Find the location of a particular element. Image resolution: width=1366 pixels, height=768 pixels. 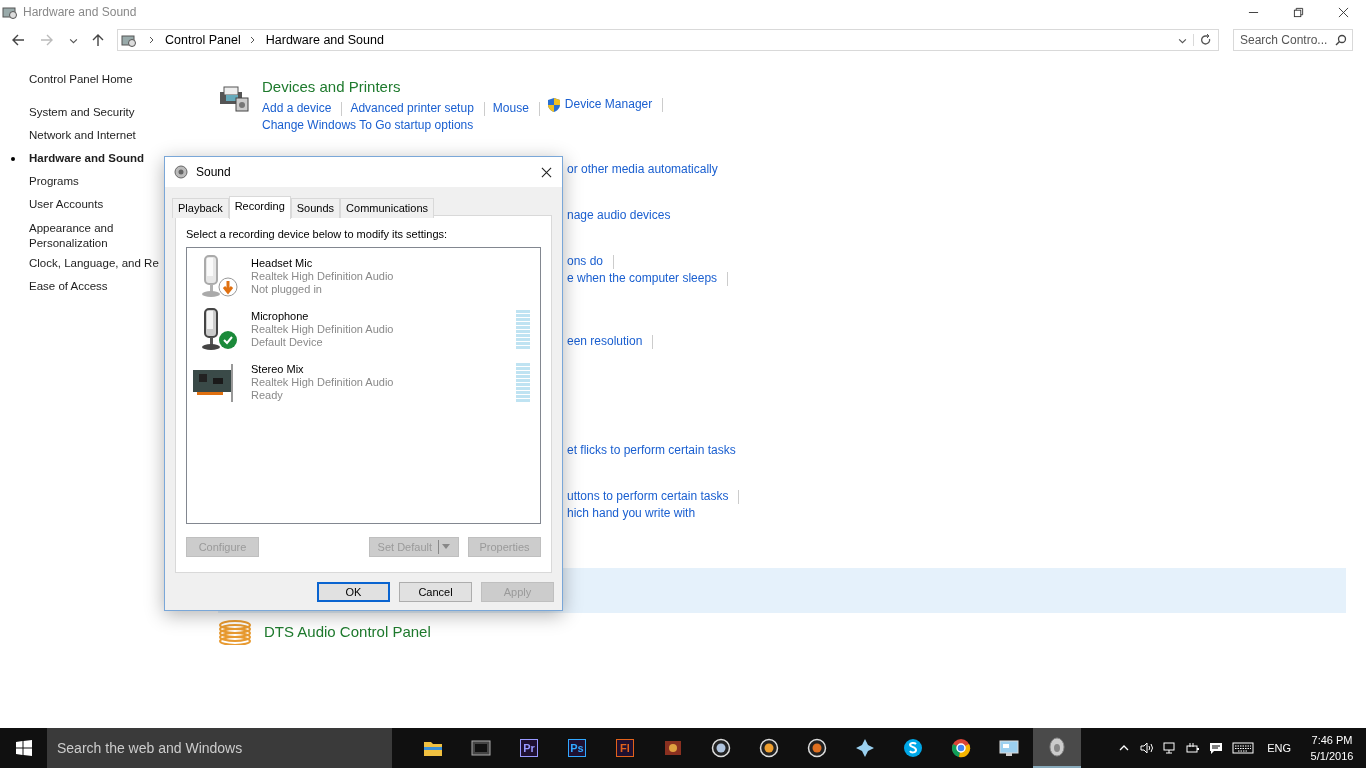

device-item: Headset Mic Realtek High Definition Audio Not plugged in is located at coordinates (363, 280).